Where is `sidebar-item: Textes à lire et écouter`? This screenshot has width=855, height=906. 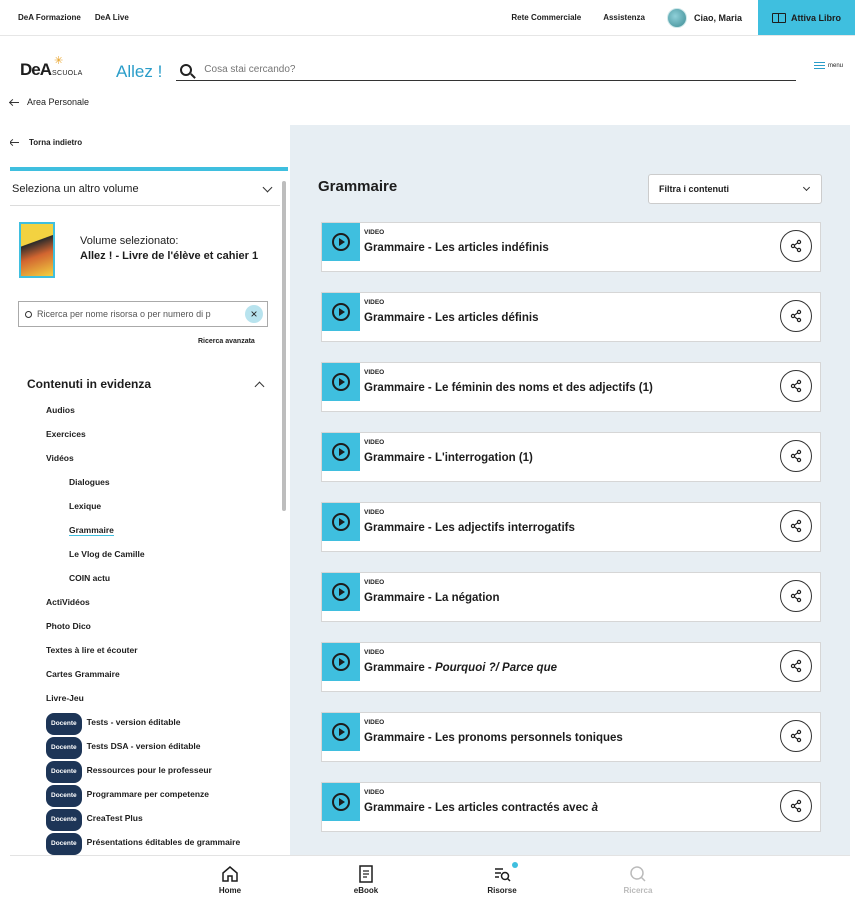
sidebar-item: Textes à lire et écouter is located at coordinates (143, 652).